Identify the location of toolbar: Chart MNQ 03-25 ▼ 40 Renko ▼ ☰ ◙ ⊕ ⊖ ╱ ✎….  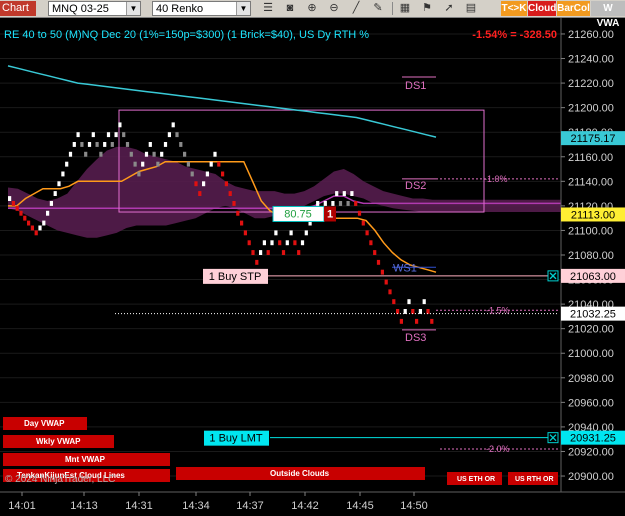
(312, 14).